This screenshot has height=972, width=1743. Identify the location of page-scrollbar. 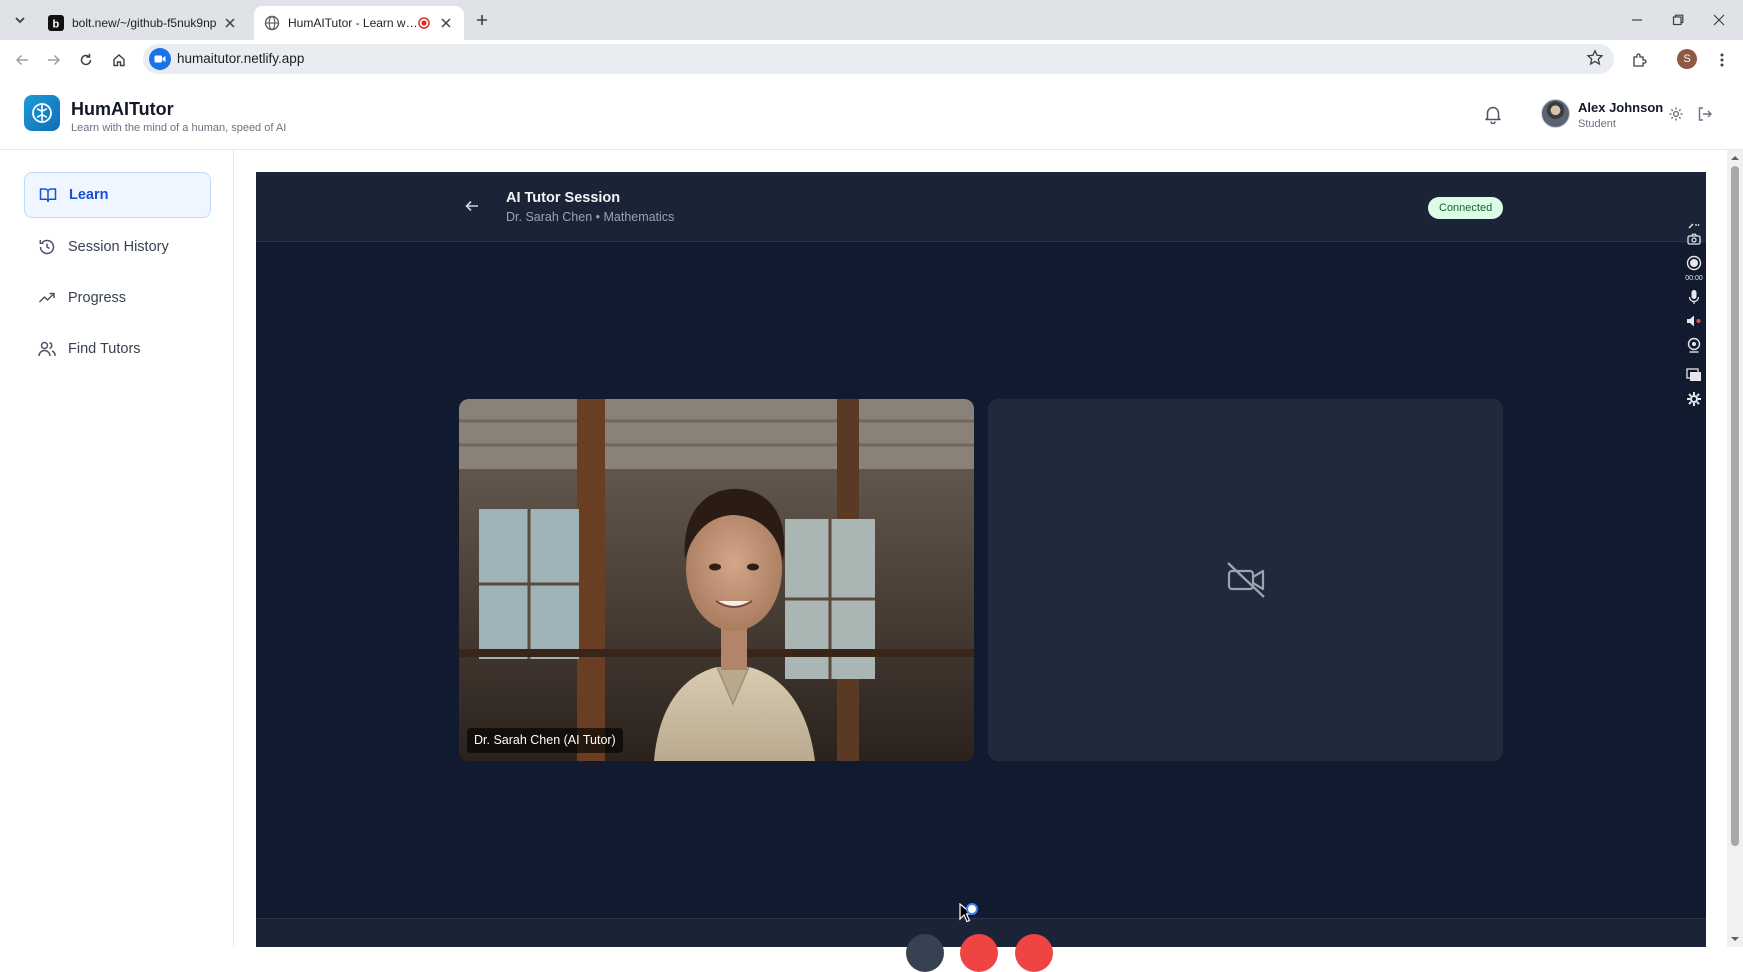
(1735, 548).